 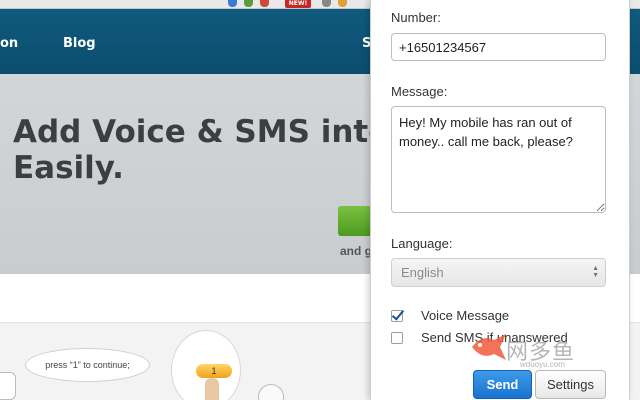 What do you see at coordinates (416, 17) in the screenshot?
I see `number-label: Number:` at bounding box center [416, 17].